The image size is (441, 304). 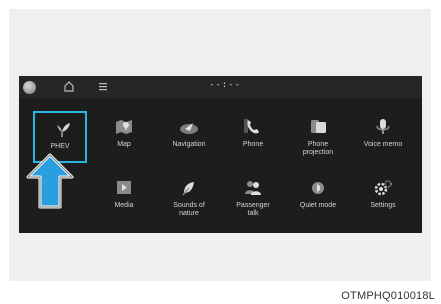 What do you see at coordinates (253, 137) in the screenshot?
I see `app-tile-phone: Phone` at bounding box center [253, 137].